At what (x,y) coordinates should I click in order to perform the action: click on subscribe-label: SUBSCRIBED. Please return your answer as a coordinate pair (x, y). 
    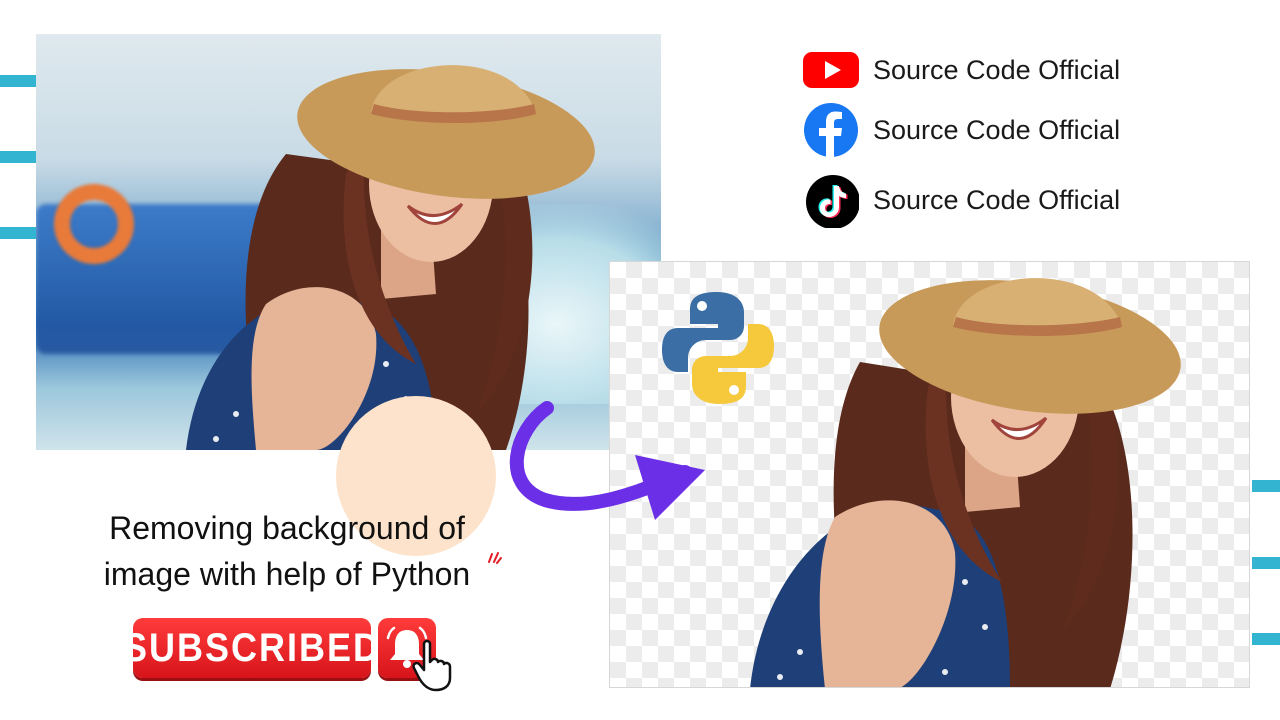
    Looking at the image, I should click on (252, 647).